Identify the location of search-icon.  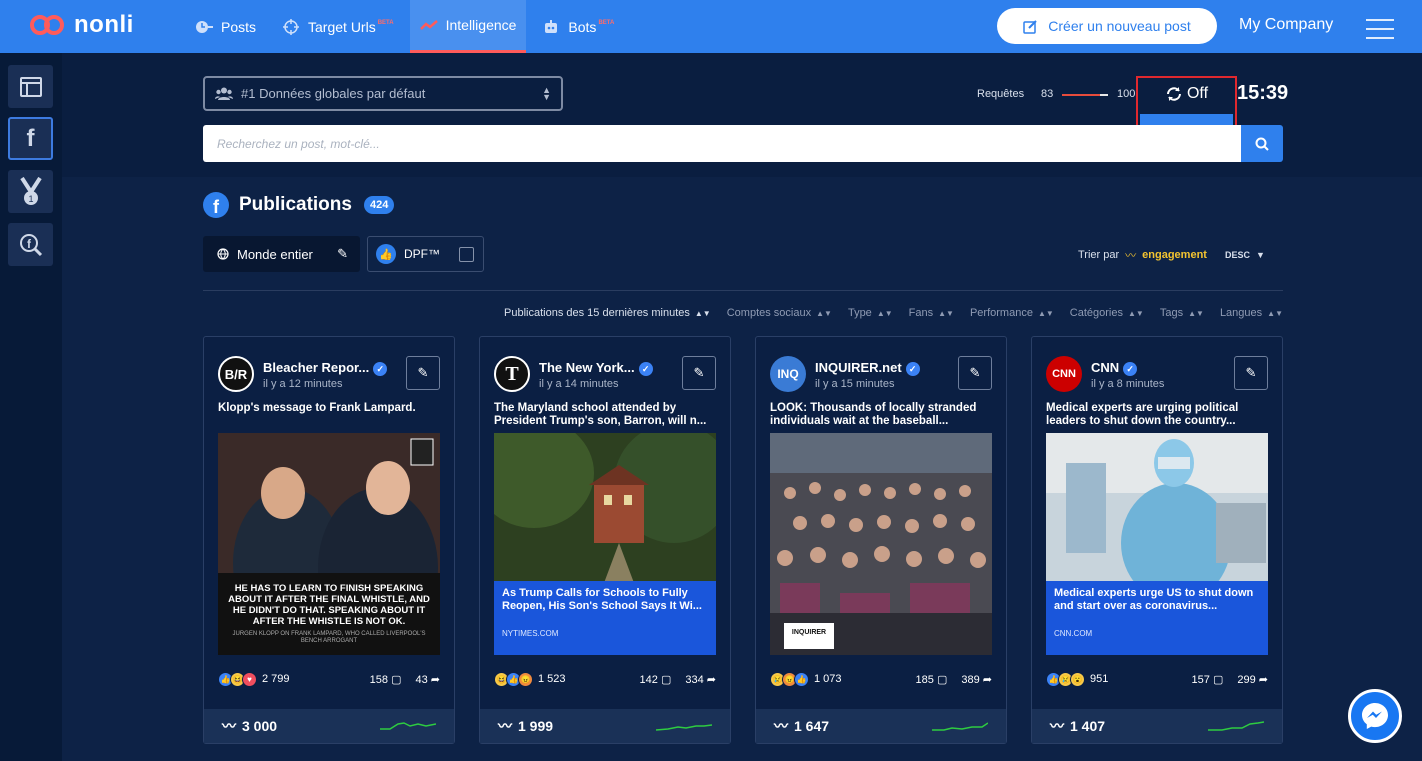
(1262, 144).